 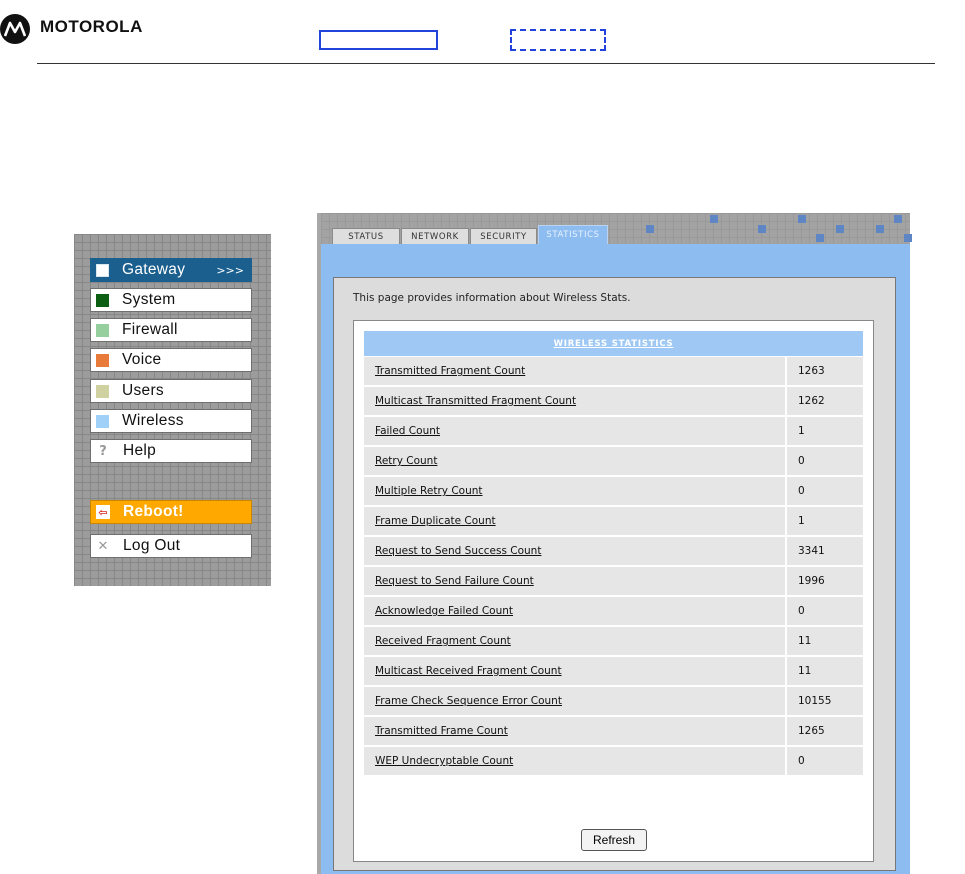 I want to click on table-row: Frame Check Sequence Error Count 10155, so click(x=613, y=702).